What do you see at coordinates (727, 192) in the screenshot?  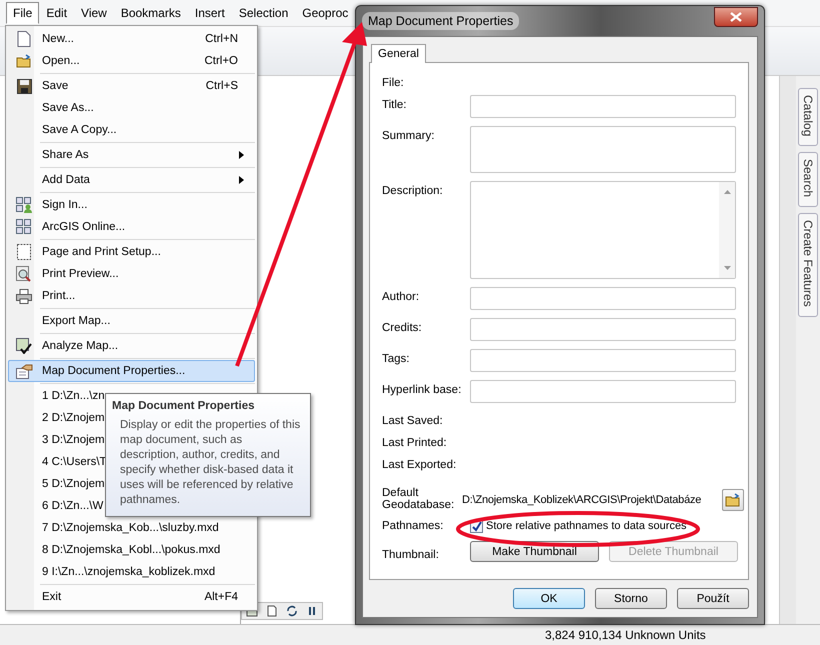 I see `scroll-up-icon` at bounding box center [727, 192].